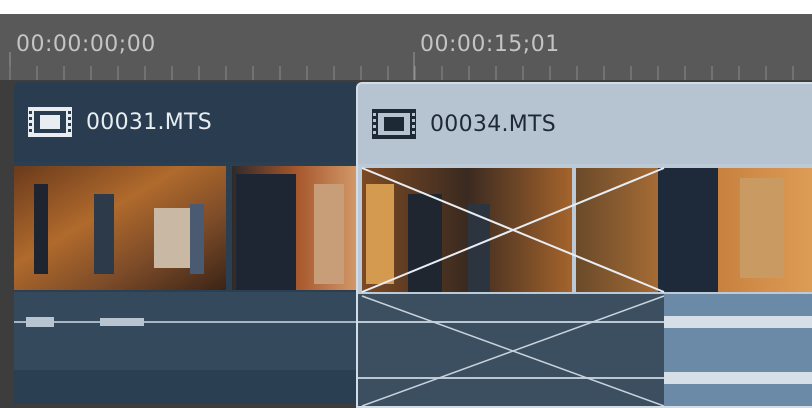 The height and width of the screenshot is (408, 812). I want to click on ruler-timecode-start: 00:00:00;00, so click(86, 44).